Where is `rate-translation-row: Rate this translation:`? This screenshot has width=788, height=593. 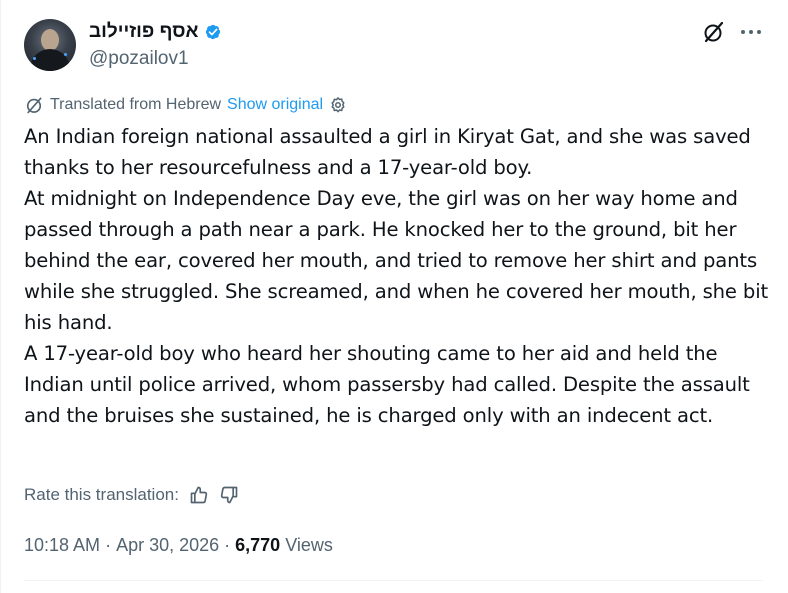
rate-translation-row: Rate this translation: is located at coordinates (131, 495).